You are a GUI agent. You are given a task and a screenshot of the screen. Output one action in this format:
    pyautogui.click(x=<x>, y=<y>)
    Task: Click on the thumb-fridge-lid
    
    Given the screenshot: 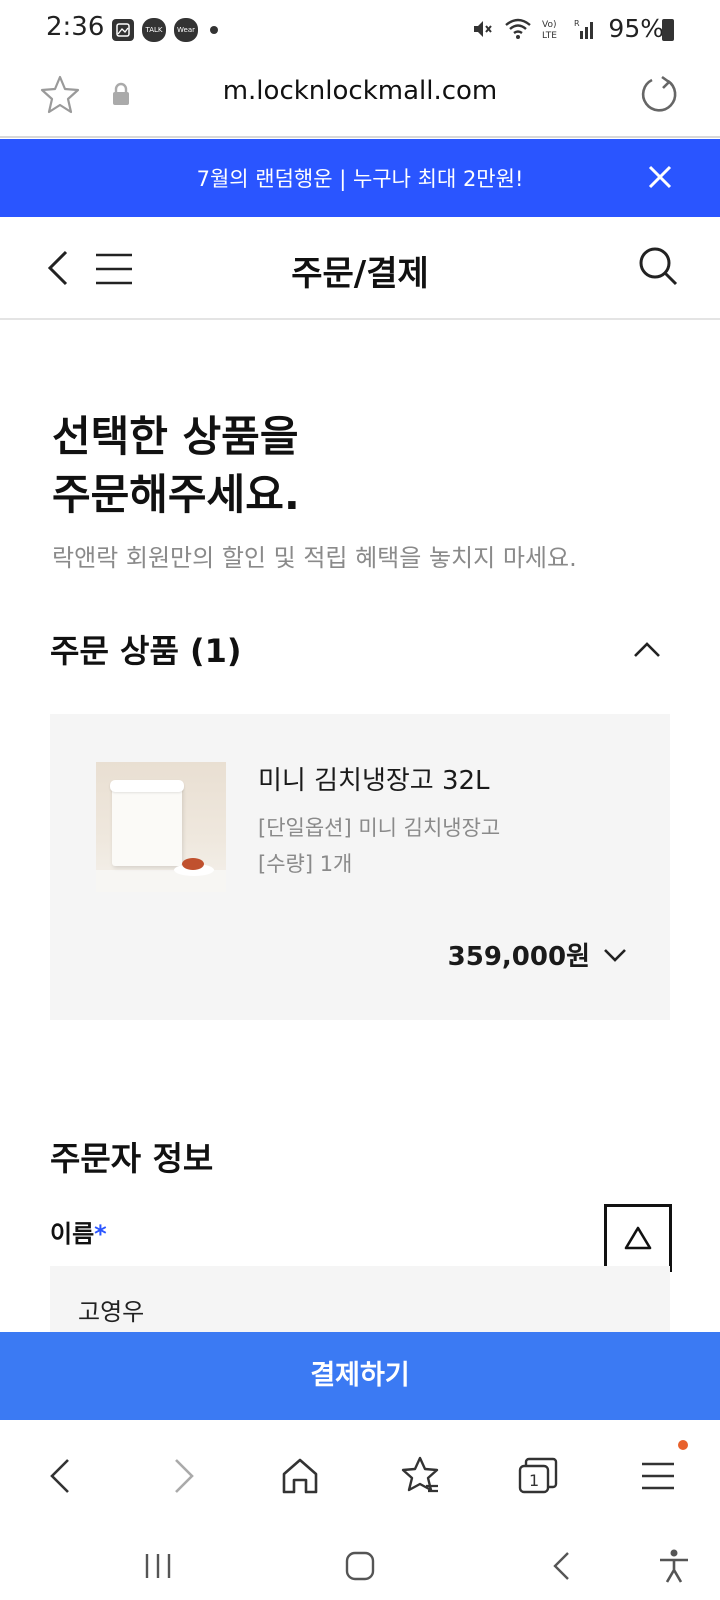 What is the action you would take?
    pyautogui.click(x=147, y=786)
    